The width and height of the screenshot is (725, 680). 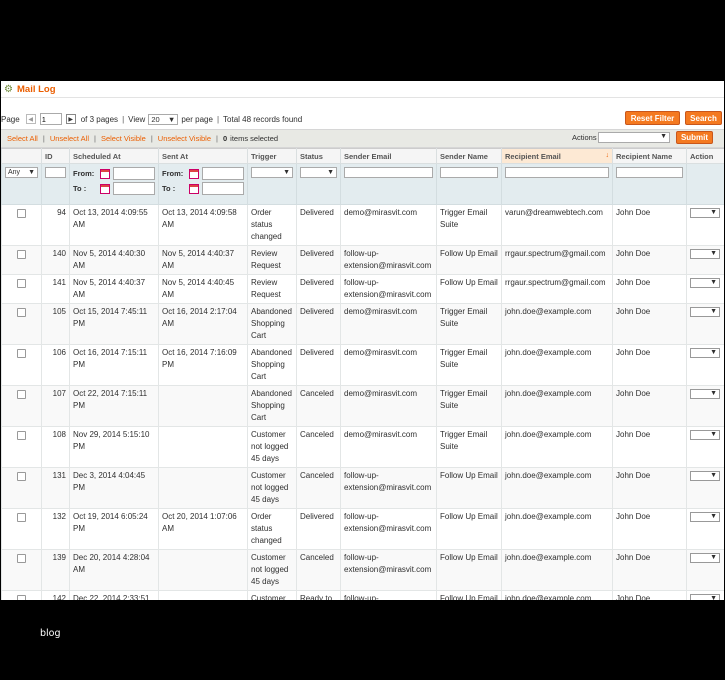 What do you see at coordinates (694, 137) in the screenshot?
I see `submit-button: Submit` at bounding box center [694, 137].